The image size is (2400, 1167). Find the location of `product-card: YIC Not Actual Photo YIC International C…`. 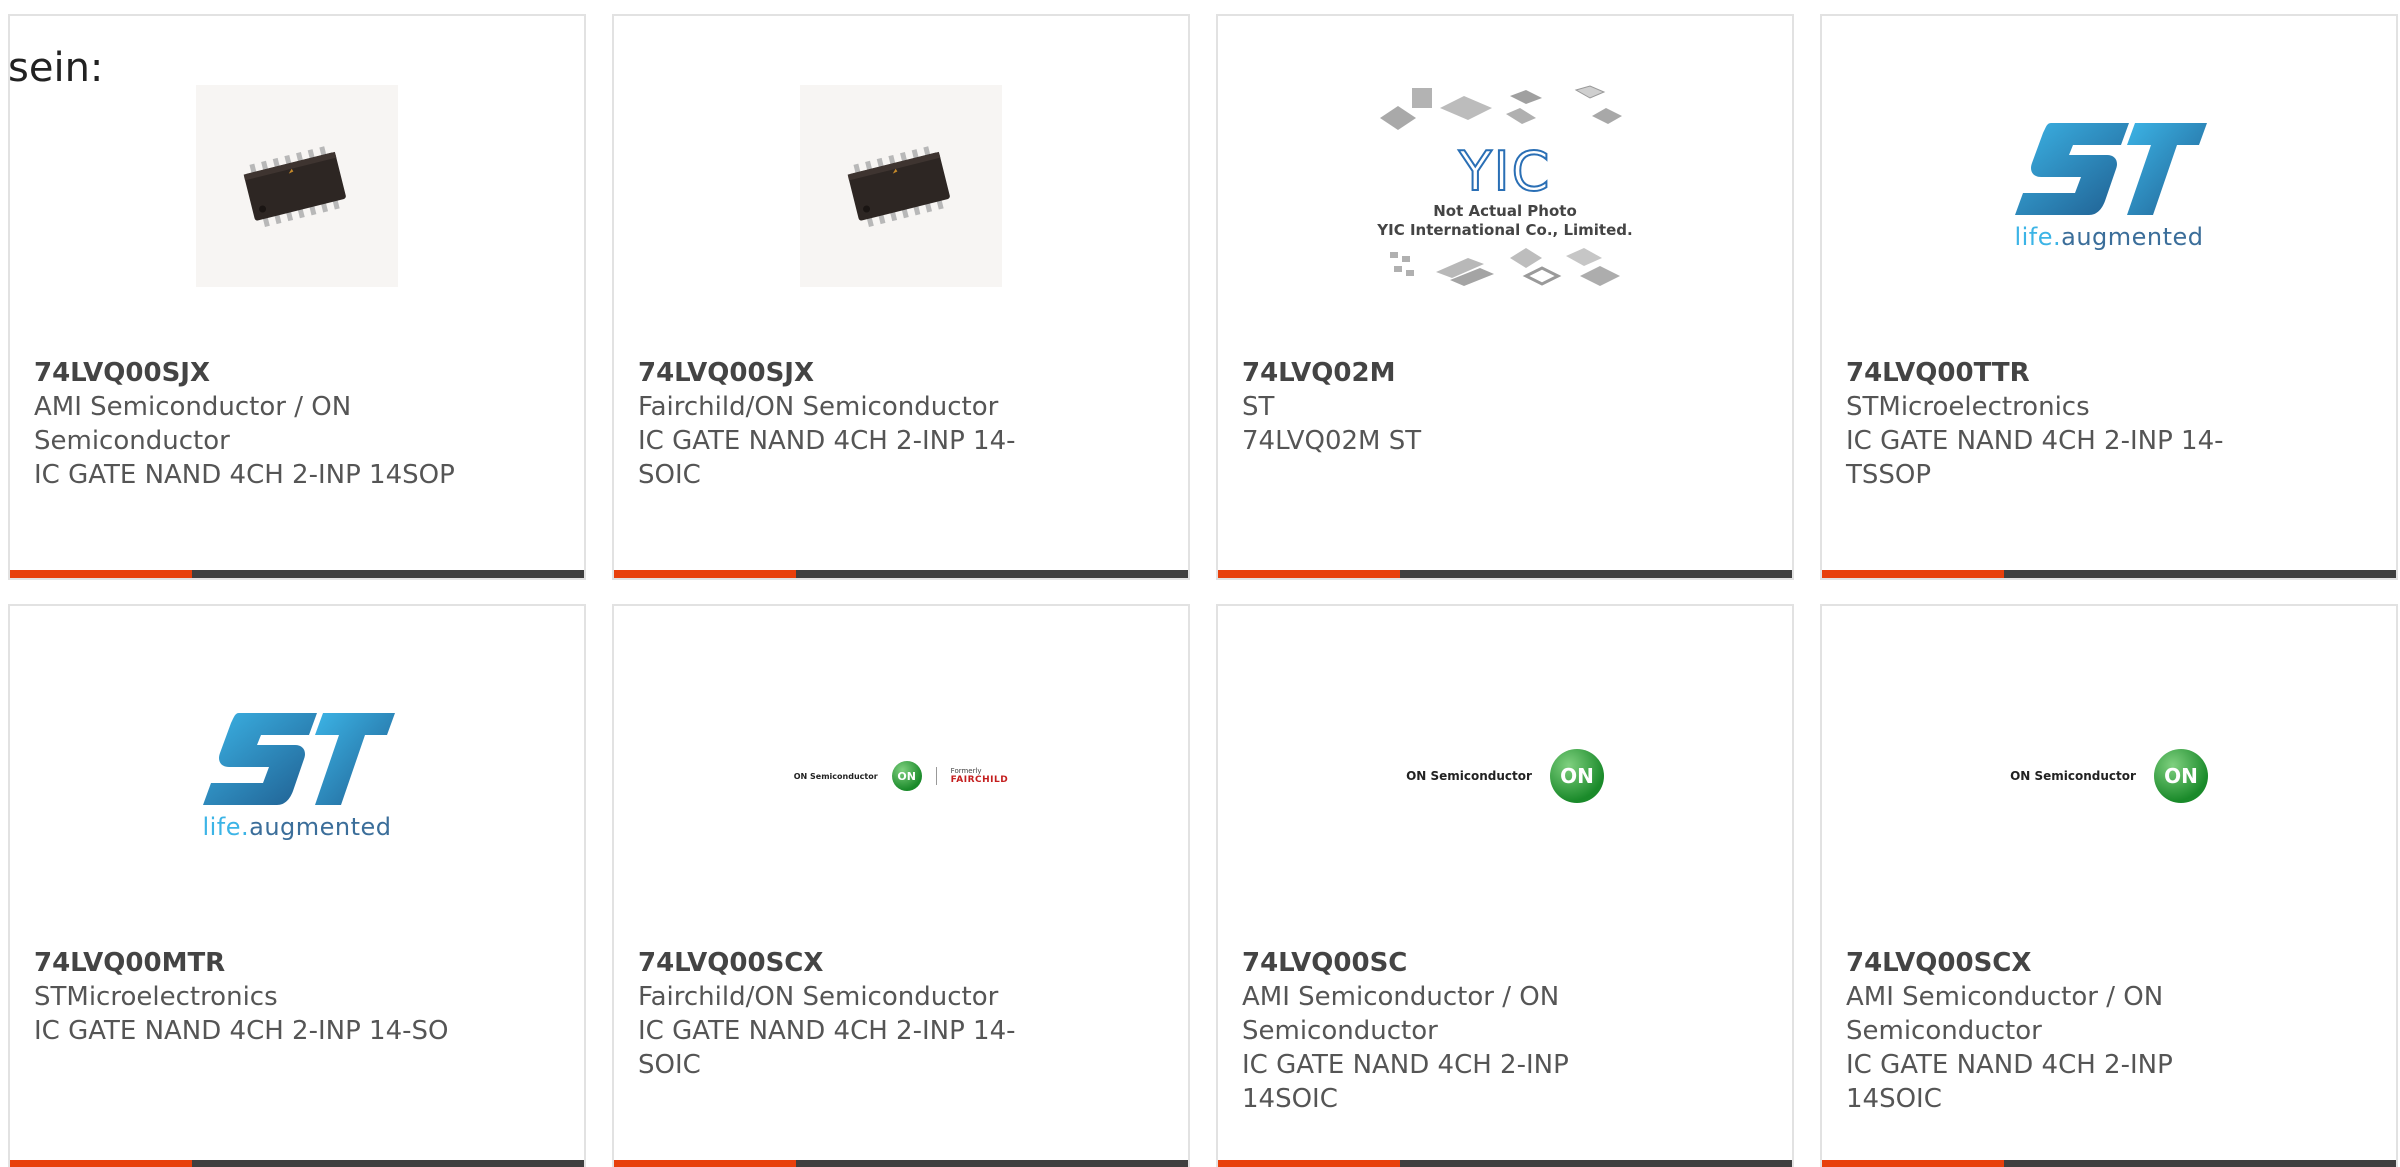

product-card: YIC Not Actual Photo YIC International C… is located at coordinates (1505, 297).